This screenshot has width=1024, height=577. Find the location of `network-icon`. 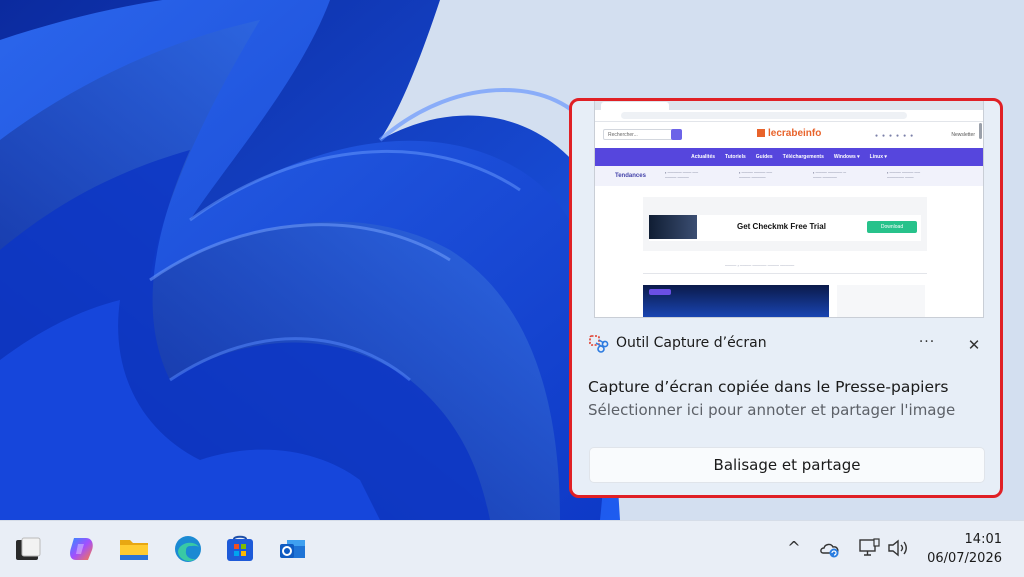

network-icon is located at coordinates (869, 548).